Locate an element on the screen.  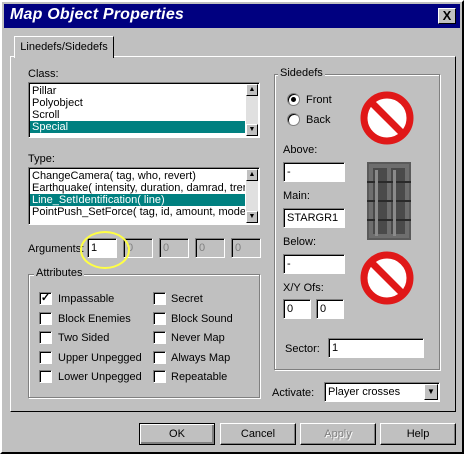
x-offset-input: 0 is located at coordinates (297, 309).